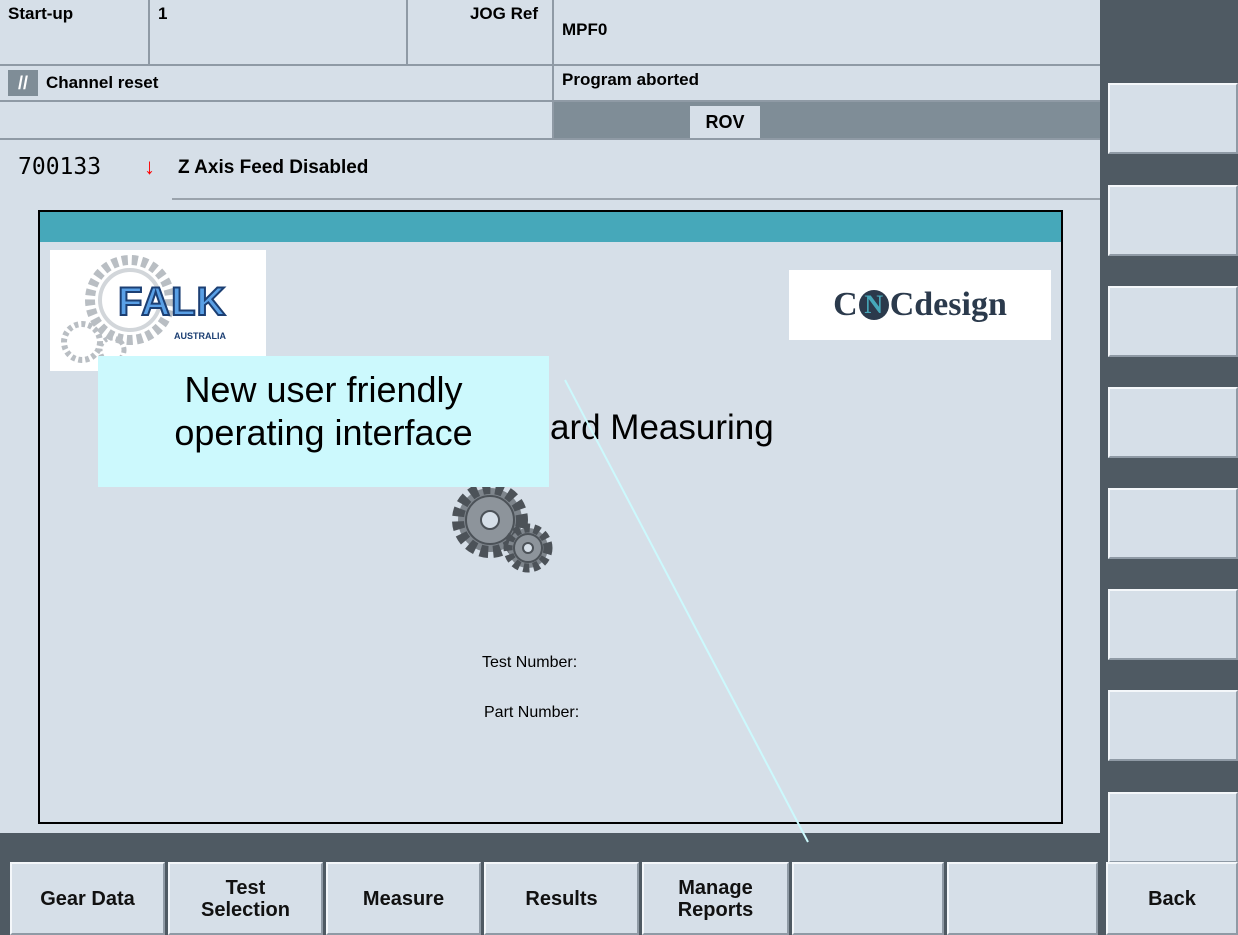  I want to click on part-number-label: Part Number:, so click(532, 712).